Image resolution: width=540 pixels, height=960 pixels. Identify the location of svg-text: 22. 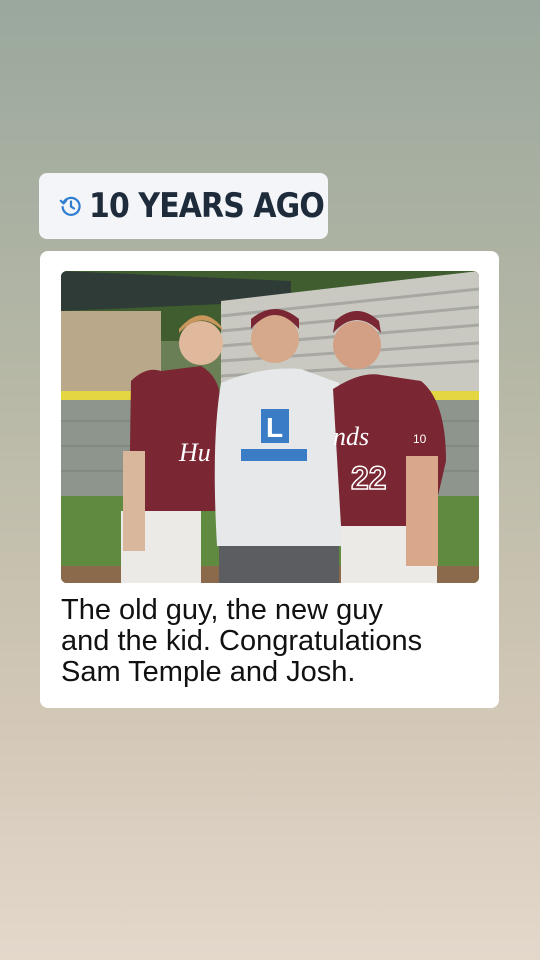
(369, 478).